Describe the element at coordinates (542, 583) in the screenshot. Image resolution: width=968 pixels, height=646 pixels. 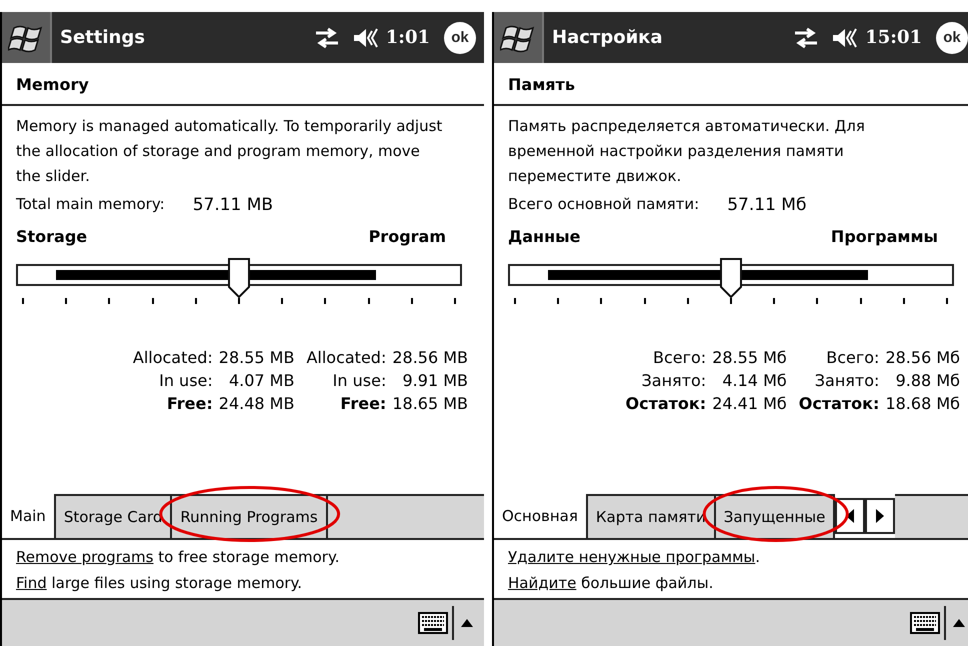
I see `help-link: Найдите` at that location.